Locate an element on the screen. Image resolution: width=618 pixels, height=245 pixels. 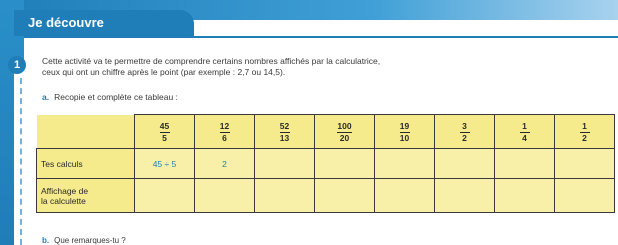
calculation-cell: 45 ÷ 5 is located at coordinates (164, 163).